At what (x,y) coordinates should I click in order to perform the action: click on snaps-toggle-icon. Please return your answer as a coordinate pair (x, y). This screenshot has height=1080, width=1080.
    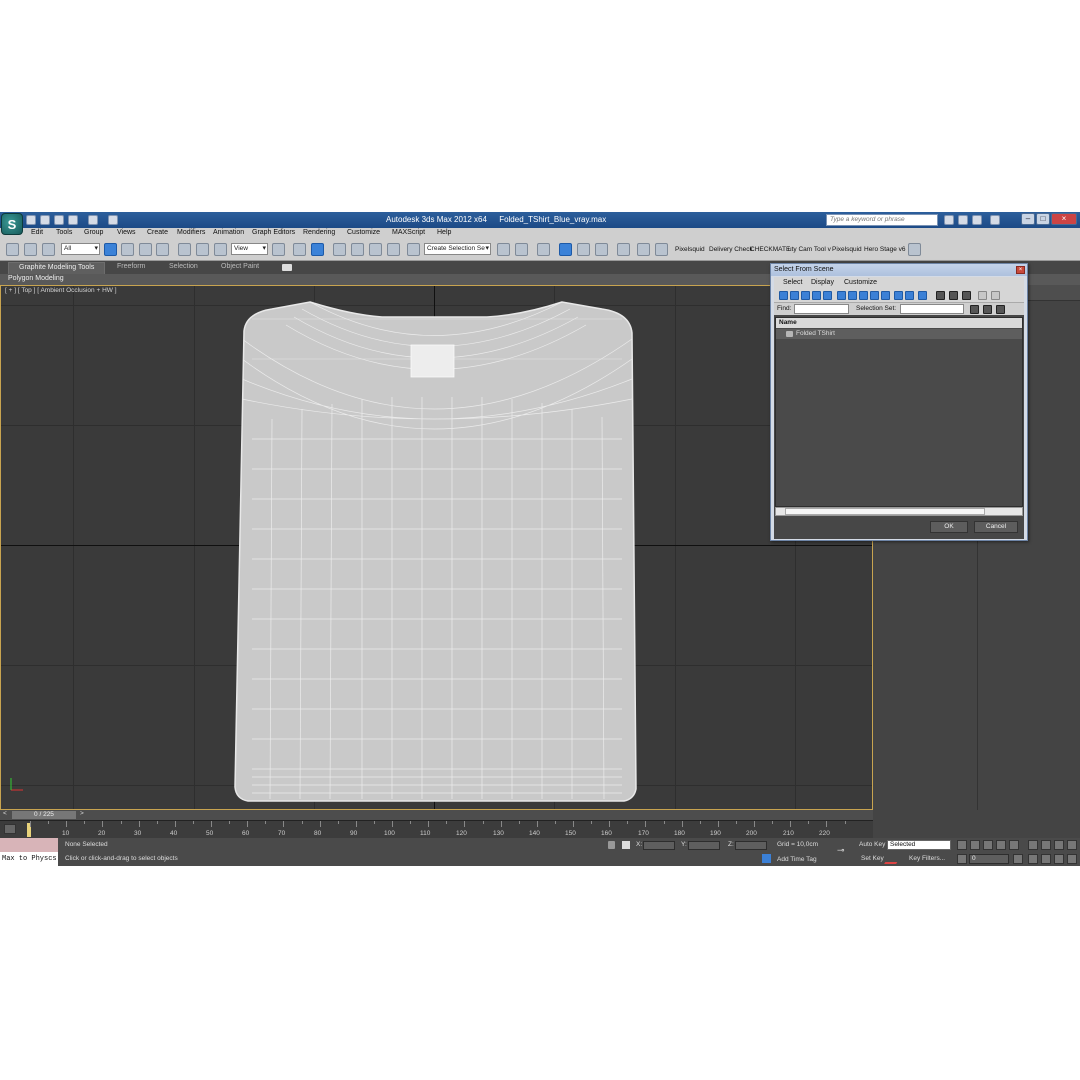
    Looking at the image, I should click on (339, 249).